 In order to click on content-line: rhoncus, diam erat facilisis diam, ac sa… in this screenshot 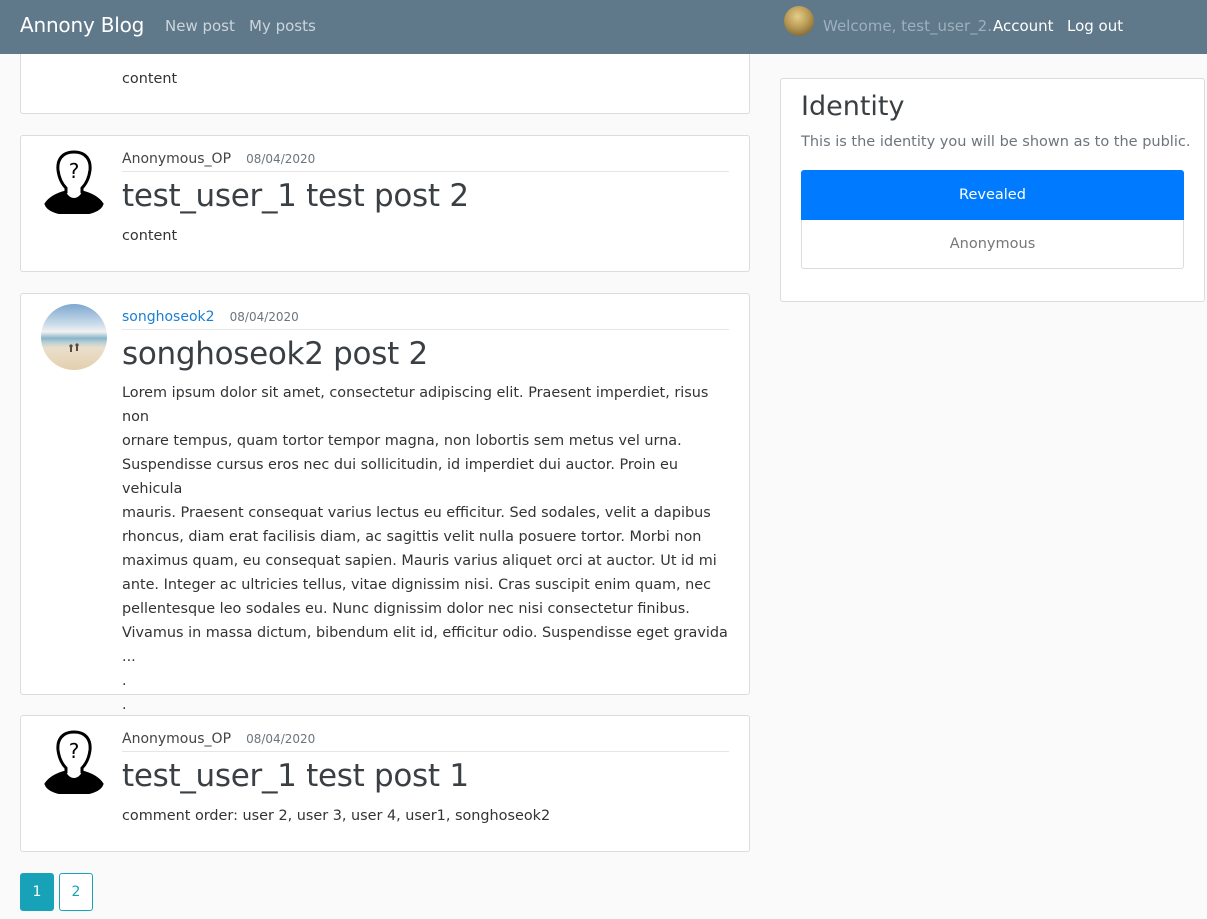, I will do `click(412, 537)`.